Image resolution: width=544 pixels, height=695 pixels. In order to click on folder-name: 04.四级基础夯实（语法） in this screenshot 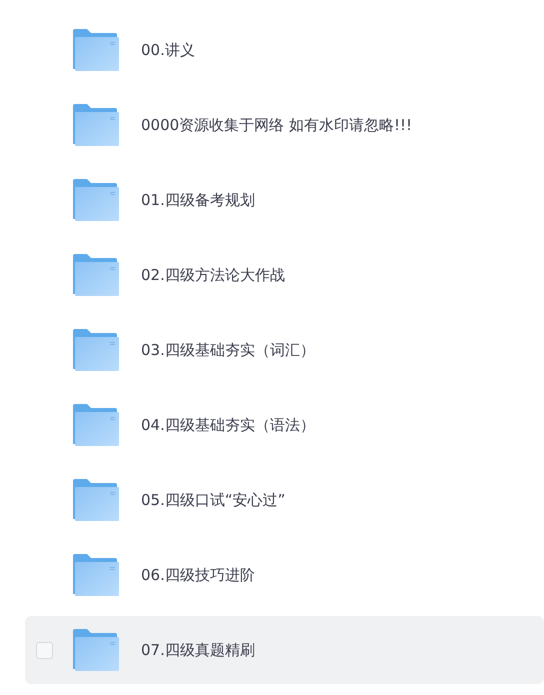, I will do `click(228, 425)`.